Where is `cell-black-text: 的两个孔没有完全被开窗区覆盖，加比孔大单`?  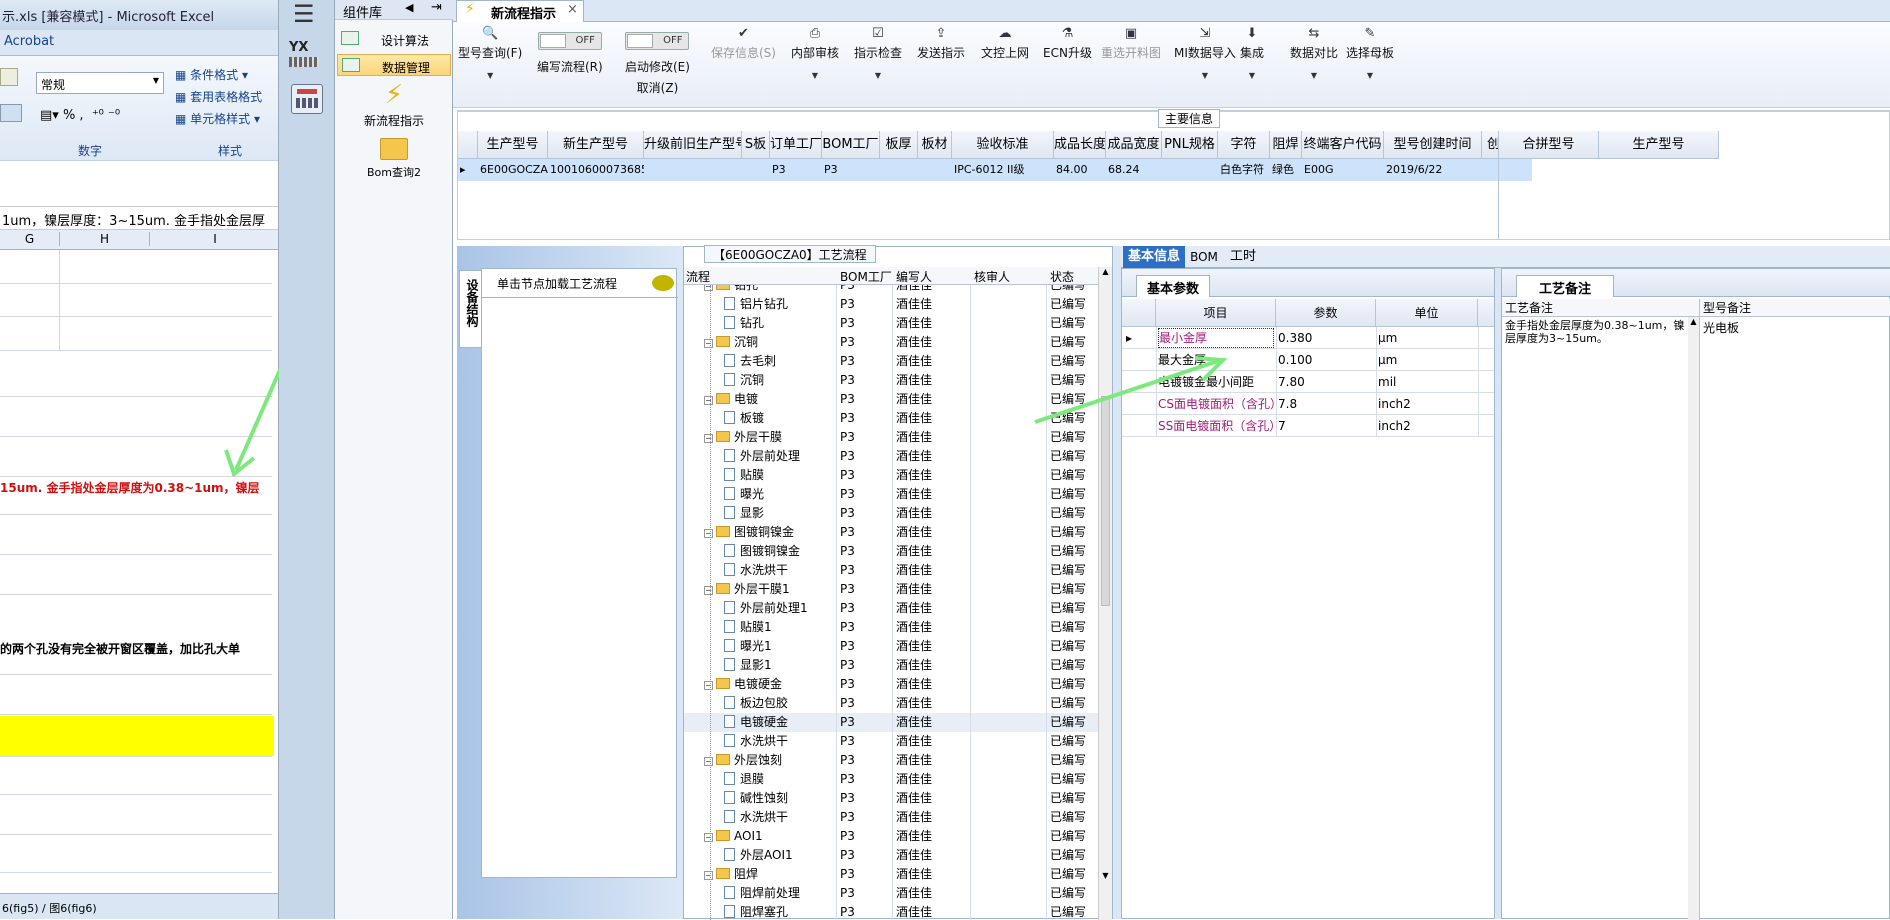 cell-black-text: 的两个孔没有完全被开窗区覆盖，加比孔大单 is located at coordinates (137, 648).